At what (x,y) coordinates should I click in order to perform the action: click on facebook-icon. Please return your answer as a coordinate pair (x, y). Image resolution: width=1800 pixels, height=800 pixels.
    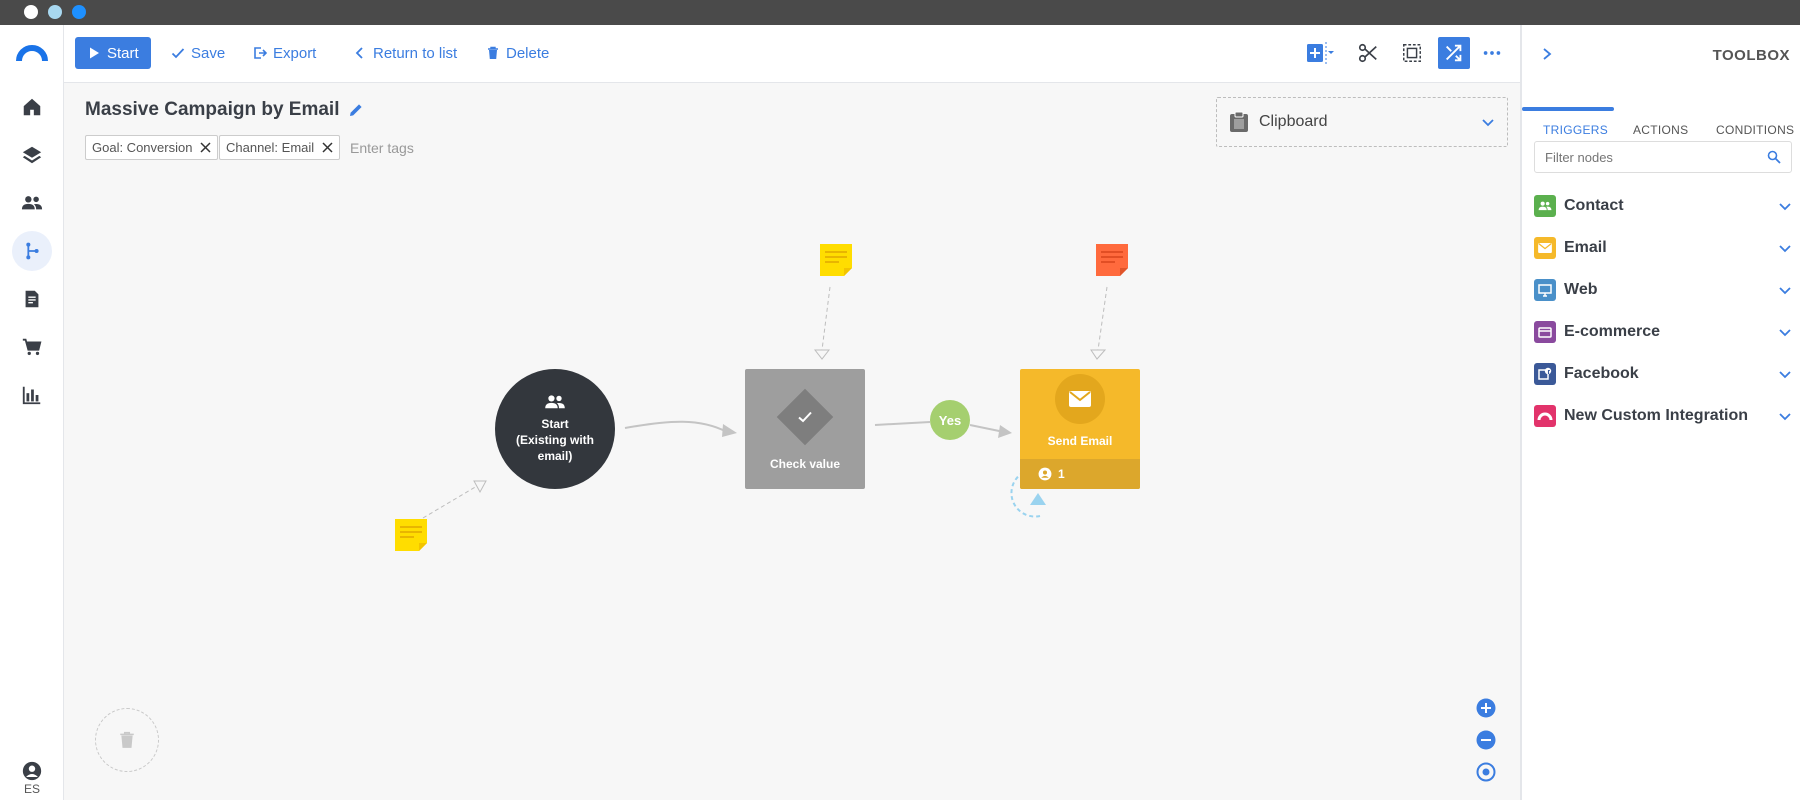
    Looking at the image, I should click on (1545, 374).